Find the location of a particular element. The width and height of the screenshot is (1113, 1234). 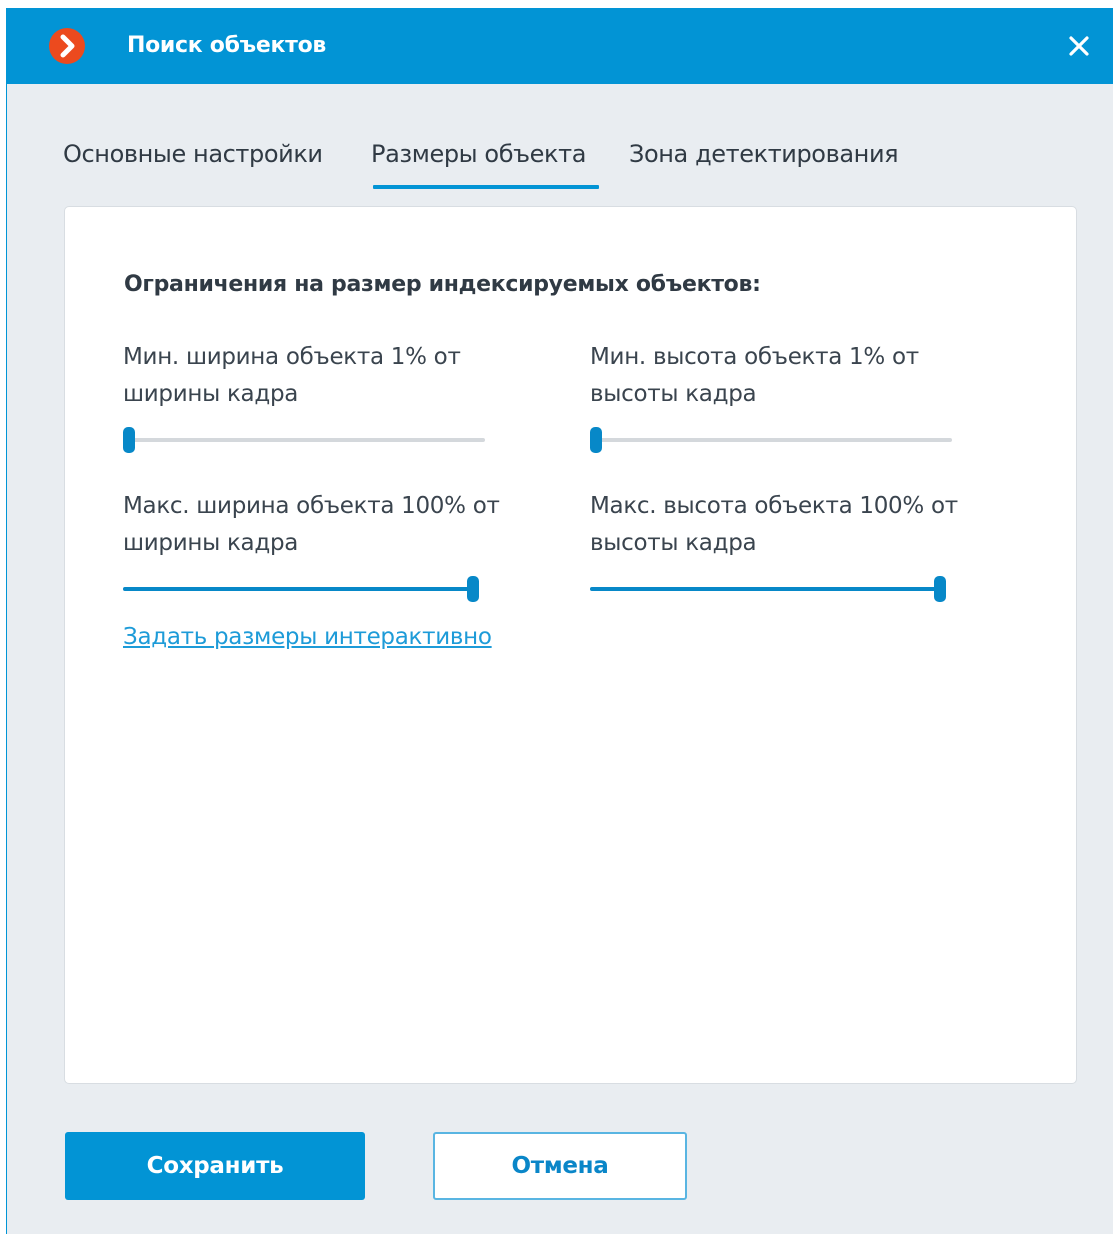

max-height-slider is located at coordinates (768, 589).